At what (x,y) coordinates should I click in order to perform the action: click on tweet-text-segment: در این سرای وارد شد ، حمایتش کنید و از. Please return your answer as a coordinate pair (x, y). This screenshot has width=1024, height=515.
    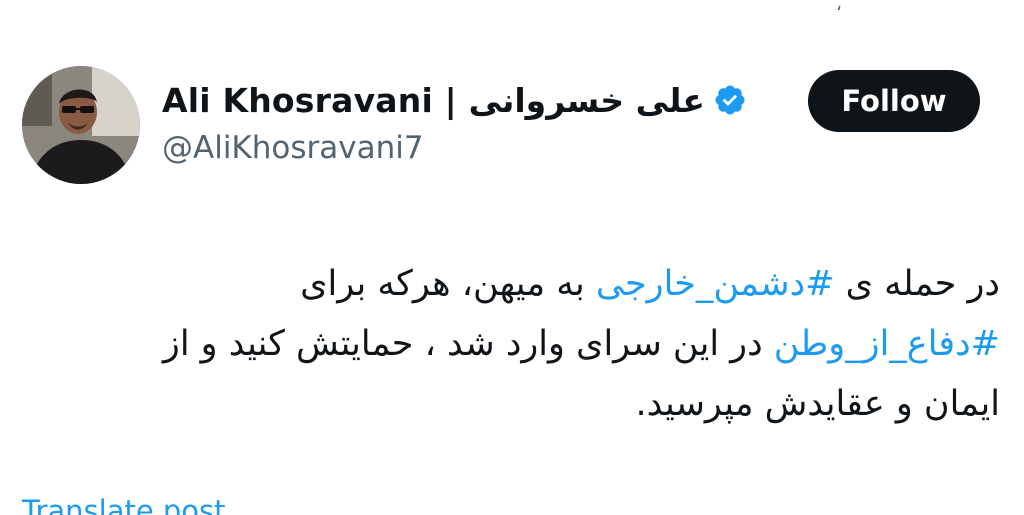
    Looking at the image, I should click on (468, 344).